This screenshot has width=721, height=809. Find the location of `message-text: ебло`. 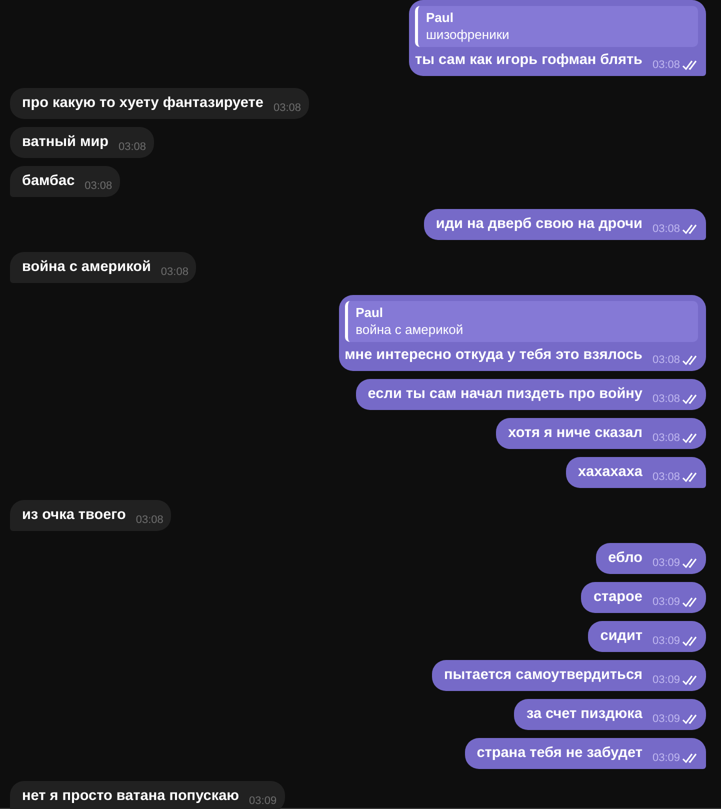

message-text: ебло is located at coordinates (625, 558).